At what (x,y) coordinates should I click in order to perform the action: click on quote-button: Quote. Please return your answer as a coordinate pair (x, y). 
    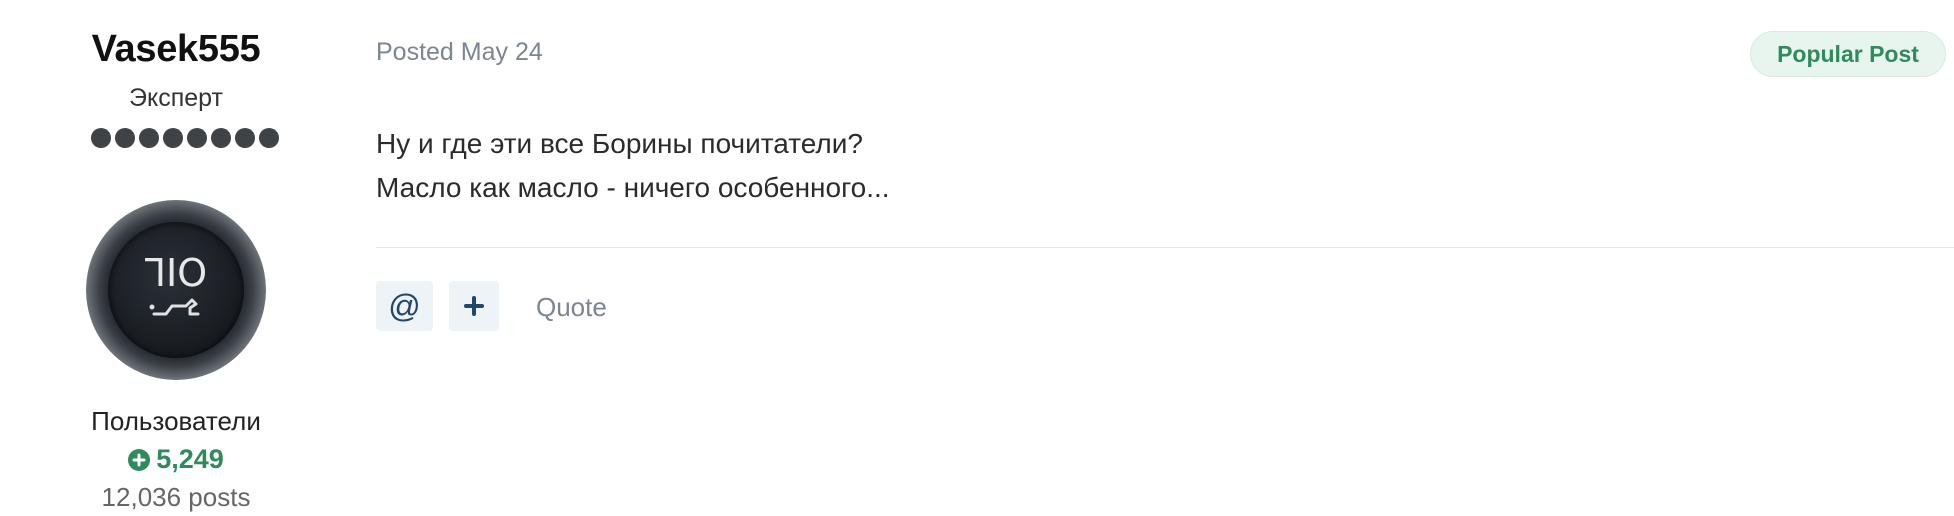
    Looking at the image, I should click on (571, 307).